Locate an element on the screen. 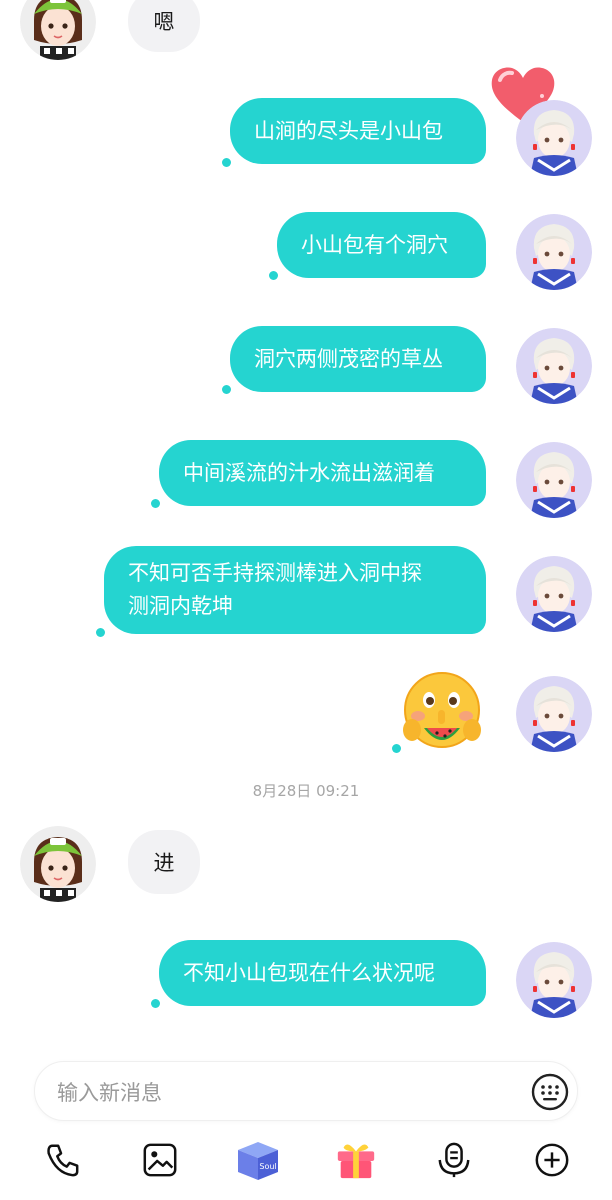 This screenshot has width=612, height=1200. message-text: 山涧的尽头是小山包 is located at coordinates (348, 130).